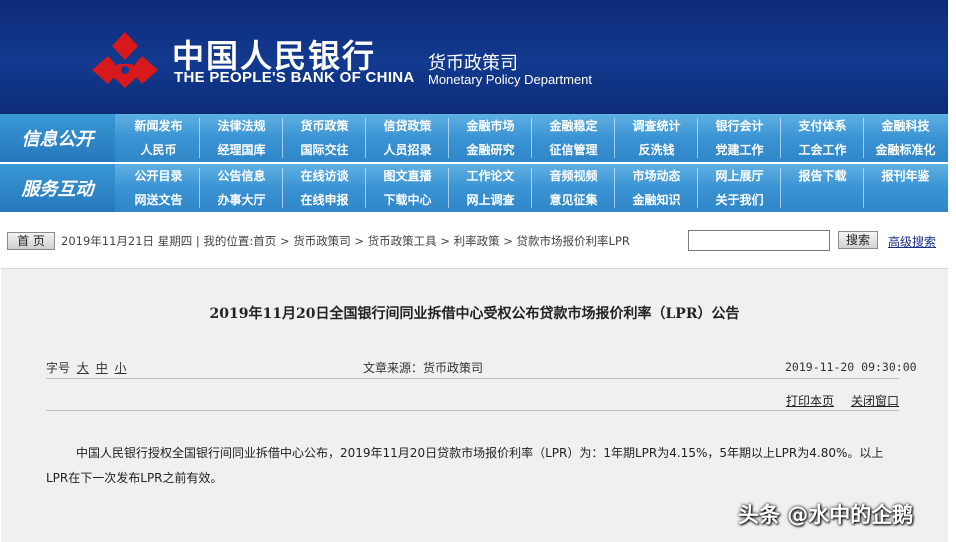 This screenshot has height=542, width=956. What do you see at coordinates (739, 200) in the screenshot?
I see `nav-item-row4-7: 关于我们` at bounding box center [739, 200].